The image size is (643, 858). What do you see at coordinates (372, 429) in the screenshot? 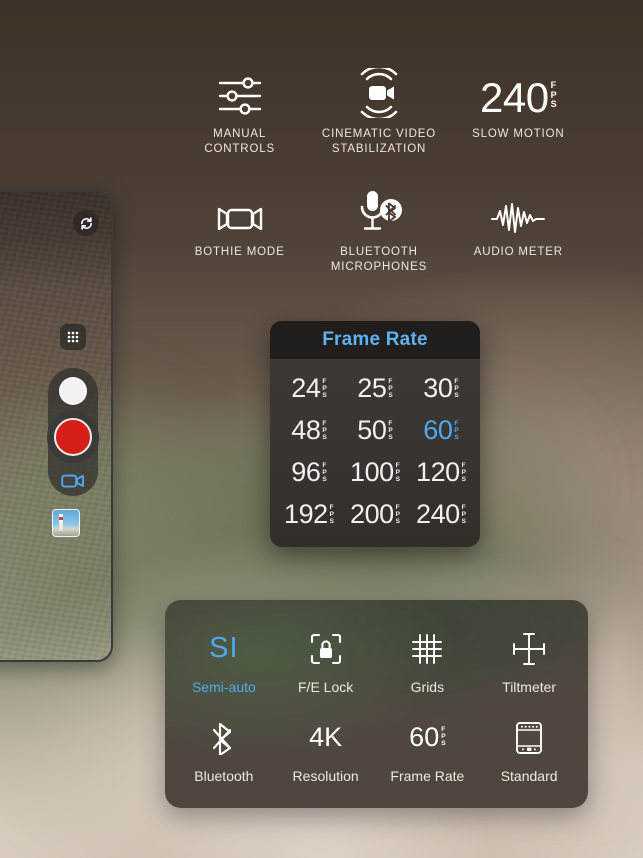
I see `frame-rate-value: 50` at bounding box center [372, 429].